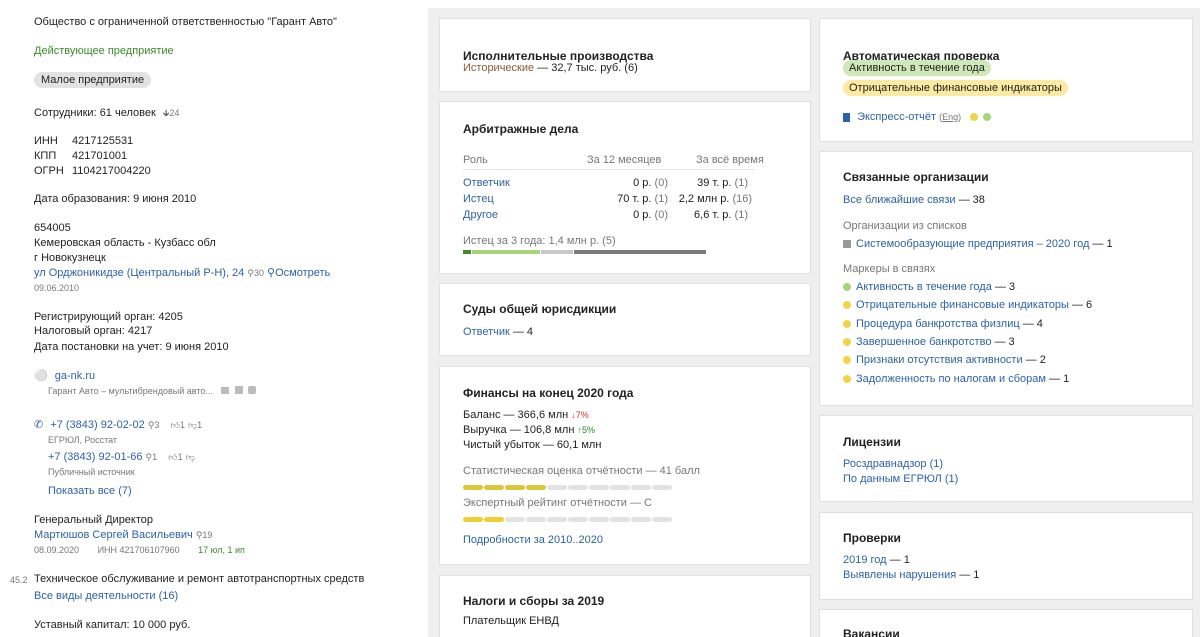 The image size is (1200, 637). Describe the element at coordinates (97, 425) in the screenshot. I see `phone-1-link: +7 (3843) 92-02-02` at that location.